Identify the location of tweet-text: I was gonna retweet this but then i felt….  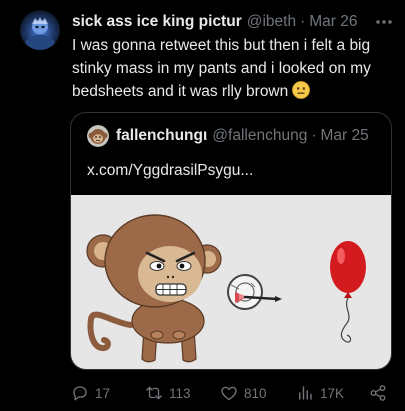
(233, 68).